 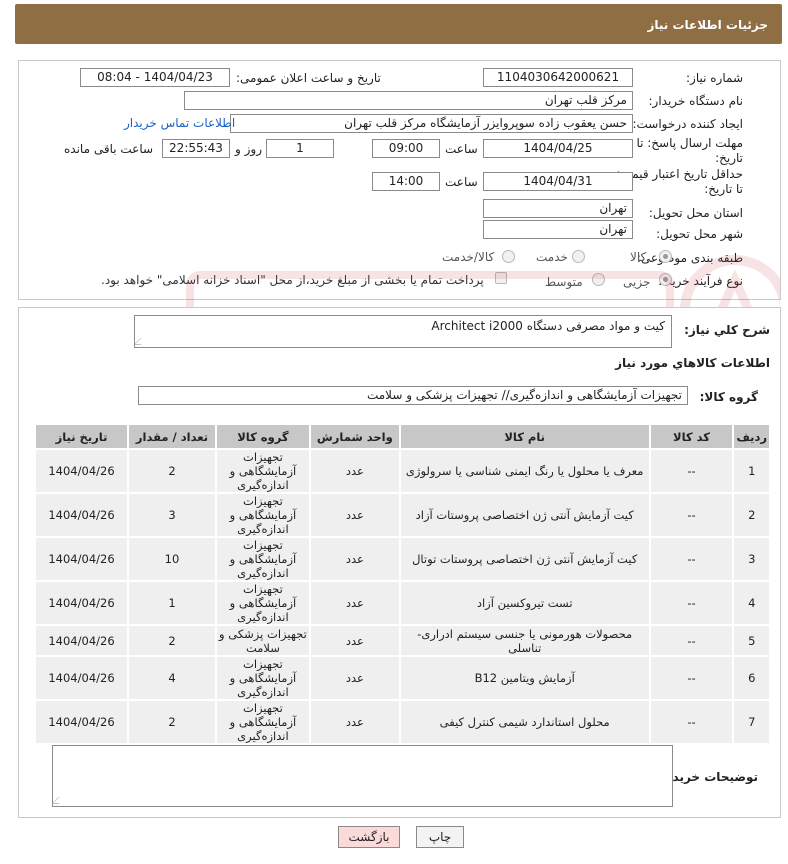 What do you see at coordinates (578, 256) in the screenshot?
I see `category-radio-service` at bounding box center [578, 256].